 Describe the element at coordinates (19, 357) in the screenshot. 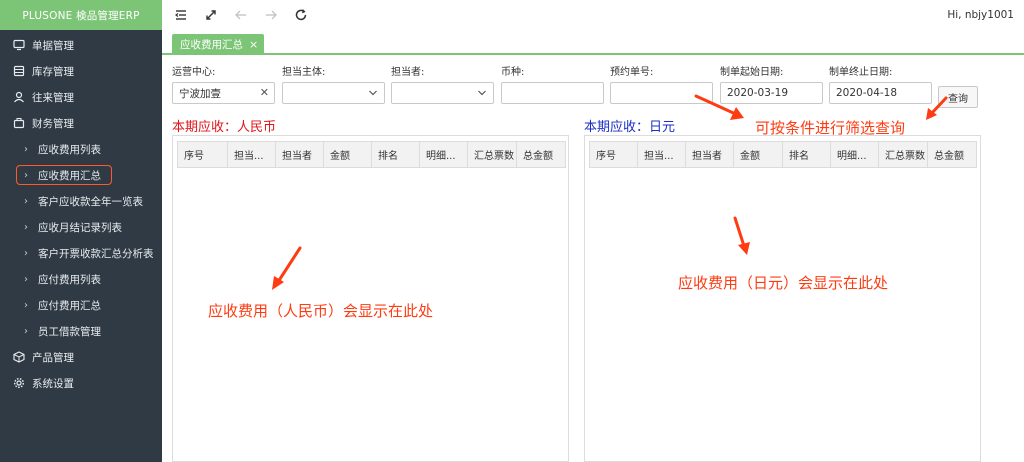

I see `cube-icon` at that location.